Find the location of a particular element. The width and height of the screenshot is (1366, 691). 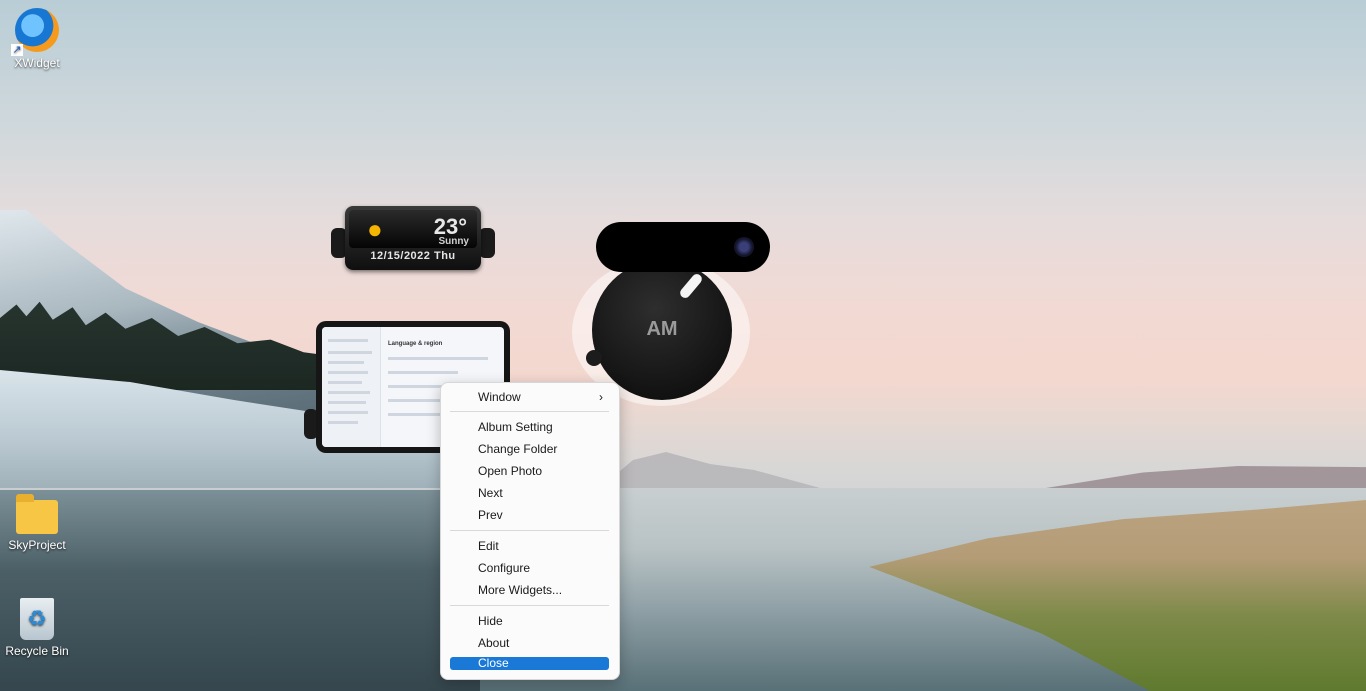

wallpaper-far-ridge is located at coordinates (1206, 477).